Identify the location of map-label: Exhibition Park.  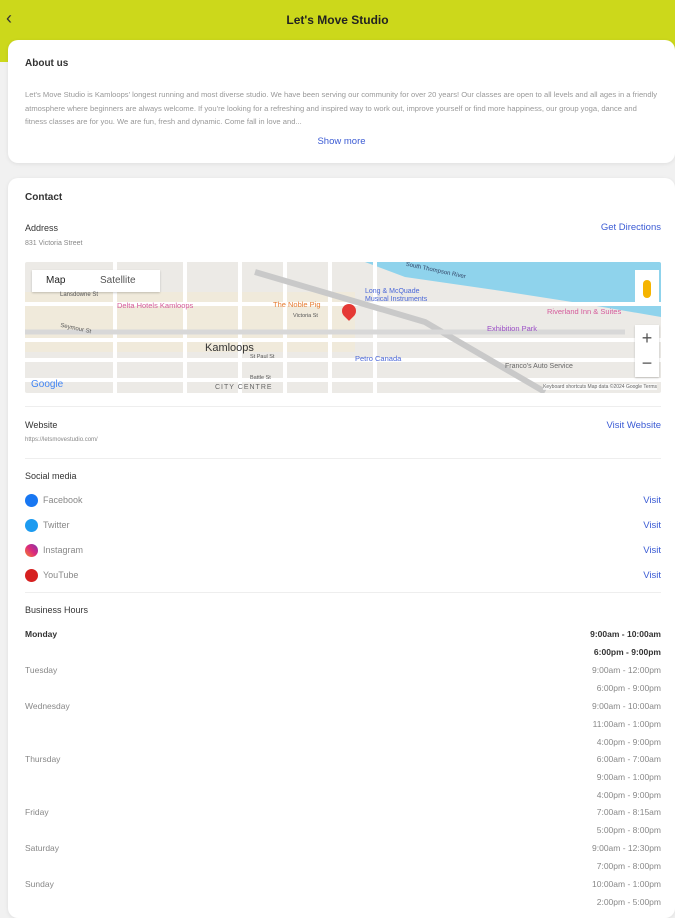
(512, 328).